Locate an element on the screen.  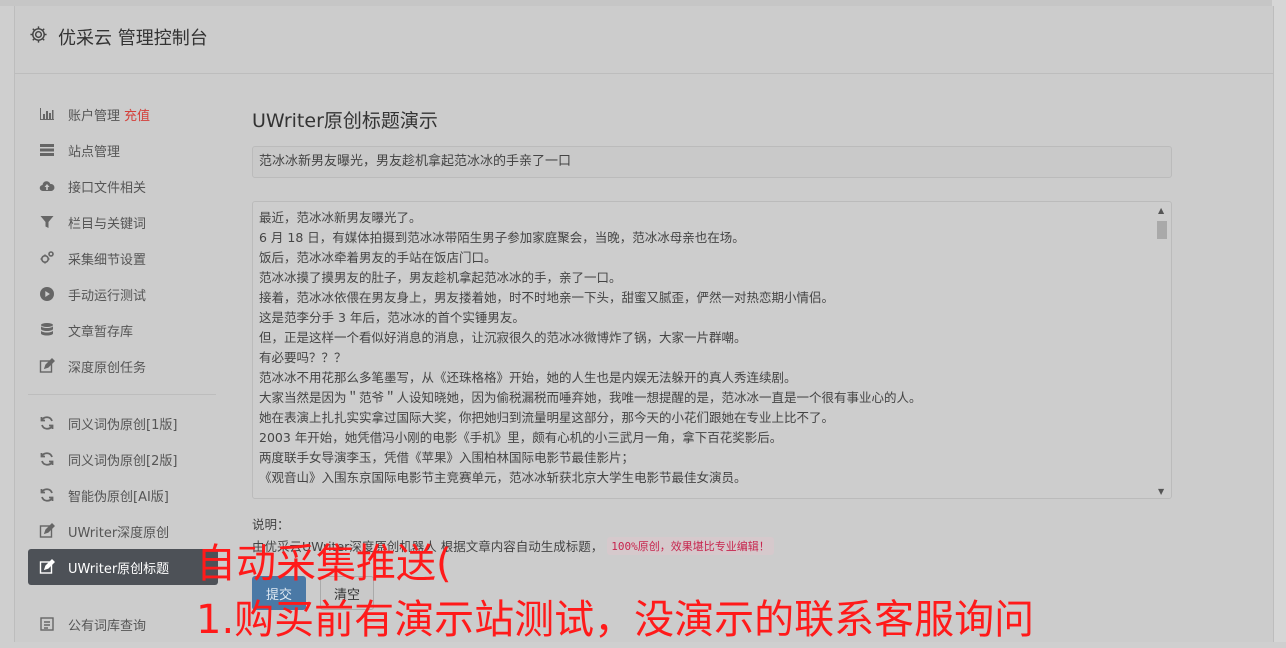
sidebar-item-sites: 站点管理 is located at coordinates (123, 150).